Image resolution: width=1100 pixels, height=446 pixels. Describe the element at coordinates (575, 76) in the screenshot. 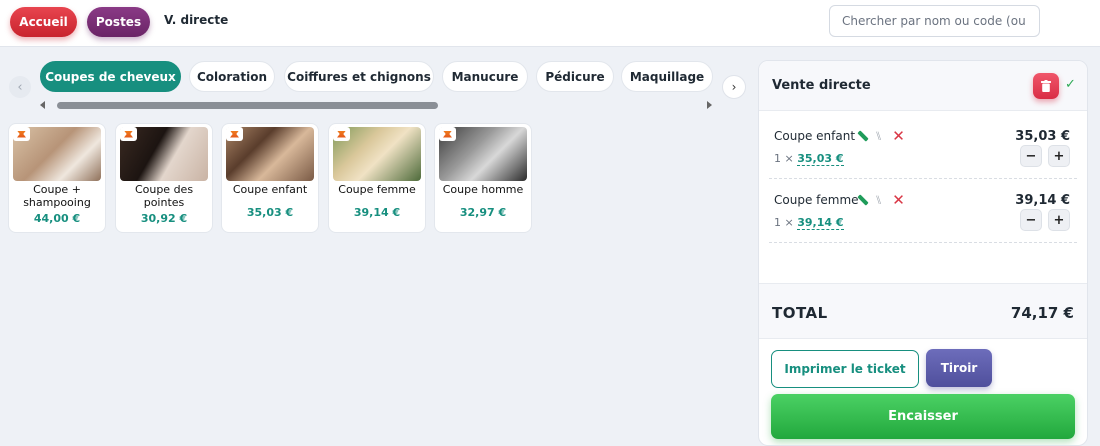

I see `tab-pedicure: Pédicure` at that location.